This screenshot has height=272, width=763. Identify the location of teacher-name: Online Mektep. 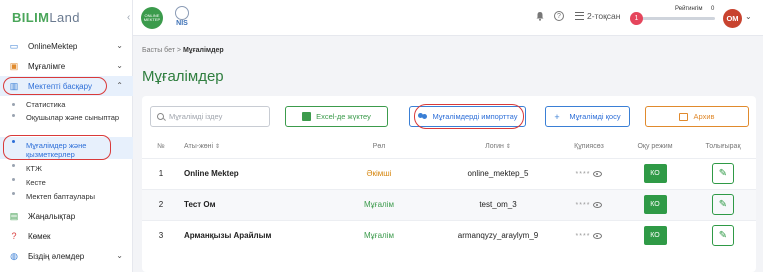
(250, 173).